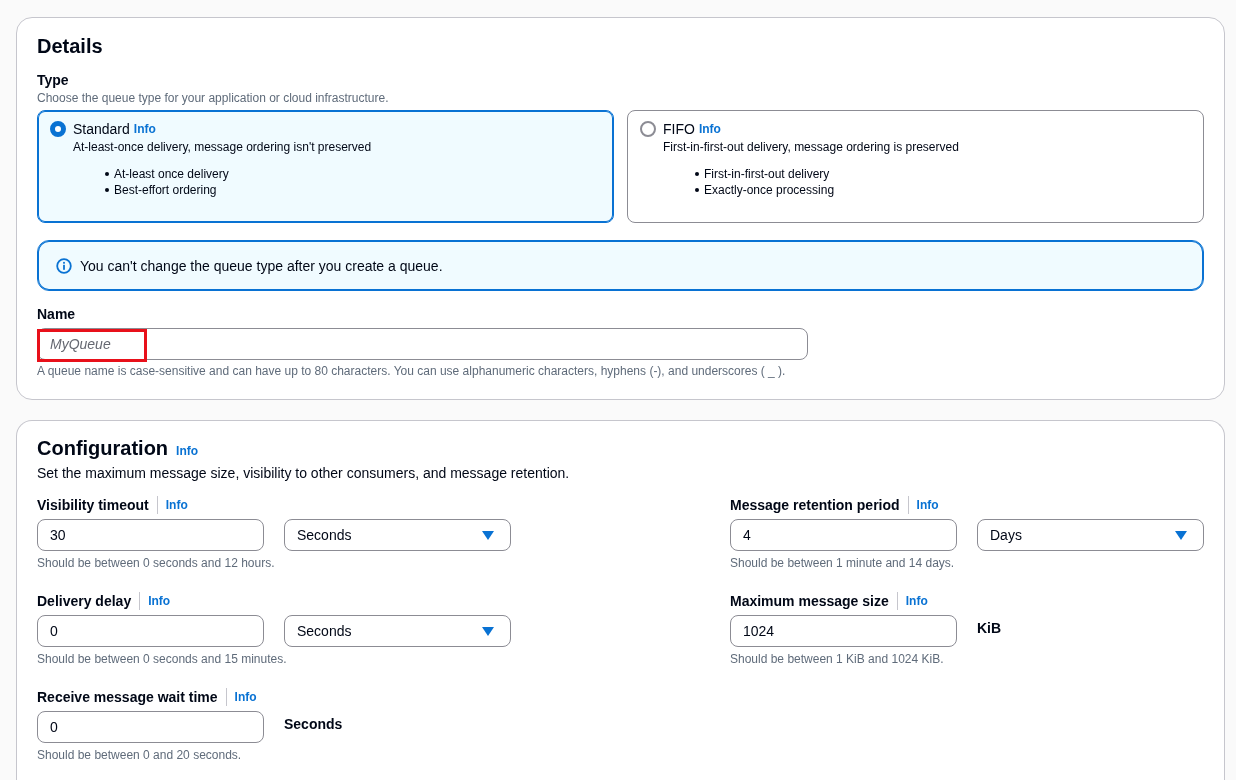 The height and width of the screenshot is (780, 1236). Describe the element at coordinates (915, 166) in the screenshot. I see `queue-type-card: FIFO Info First-in-first-out delivery, message ordering is preserved First-in-first-out delivery Exactly-once processing` at that location.